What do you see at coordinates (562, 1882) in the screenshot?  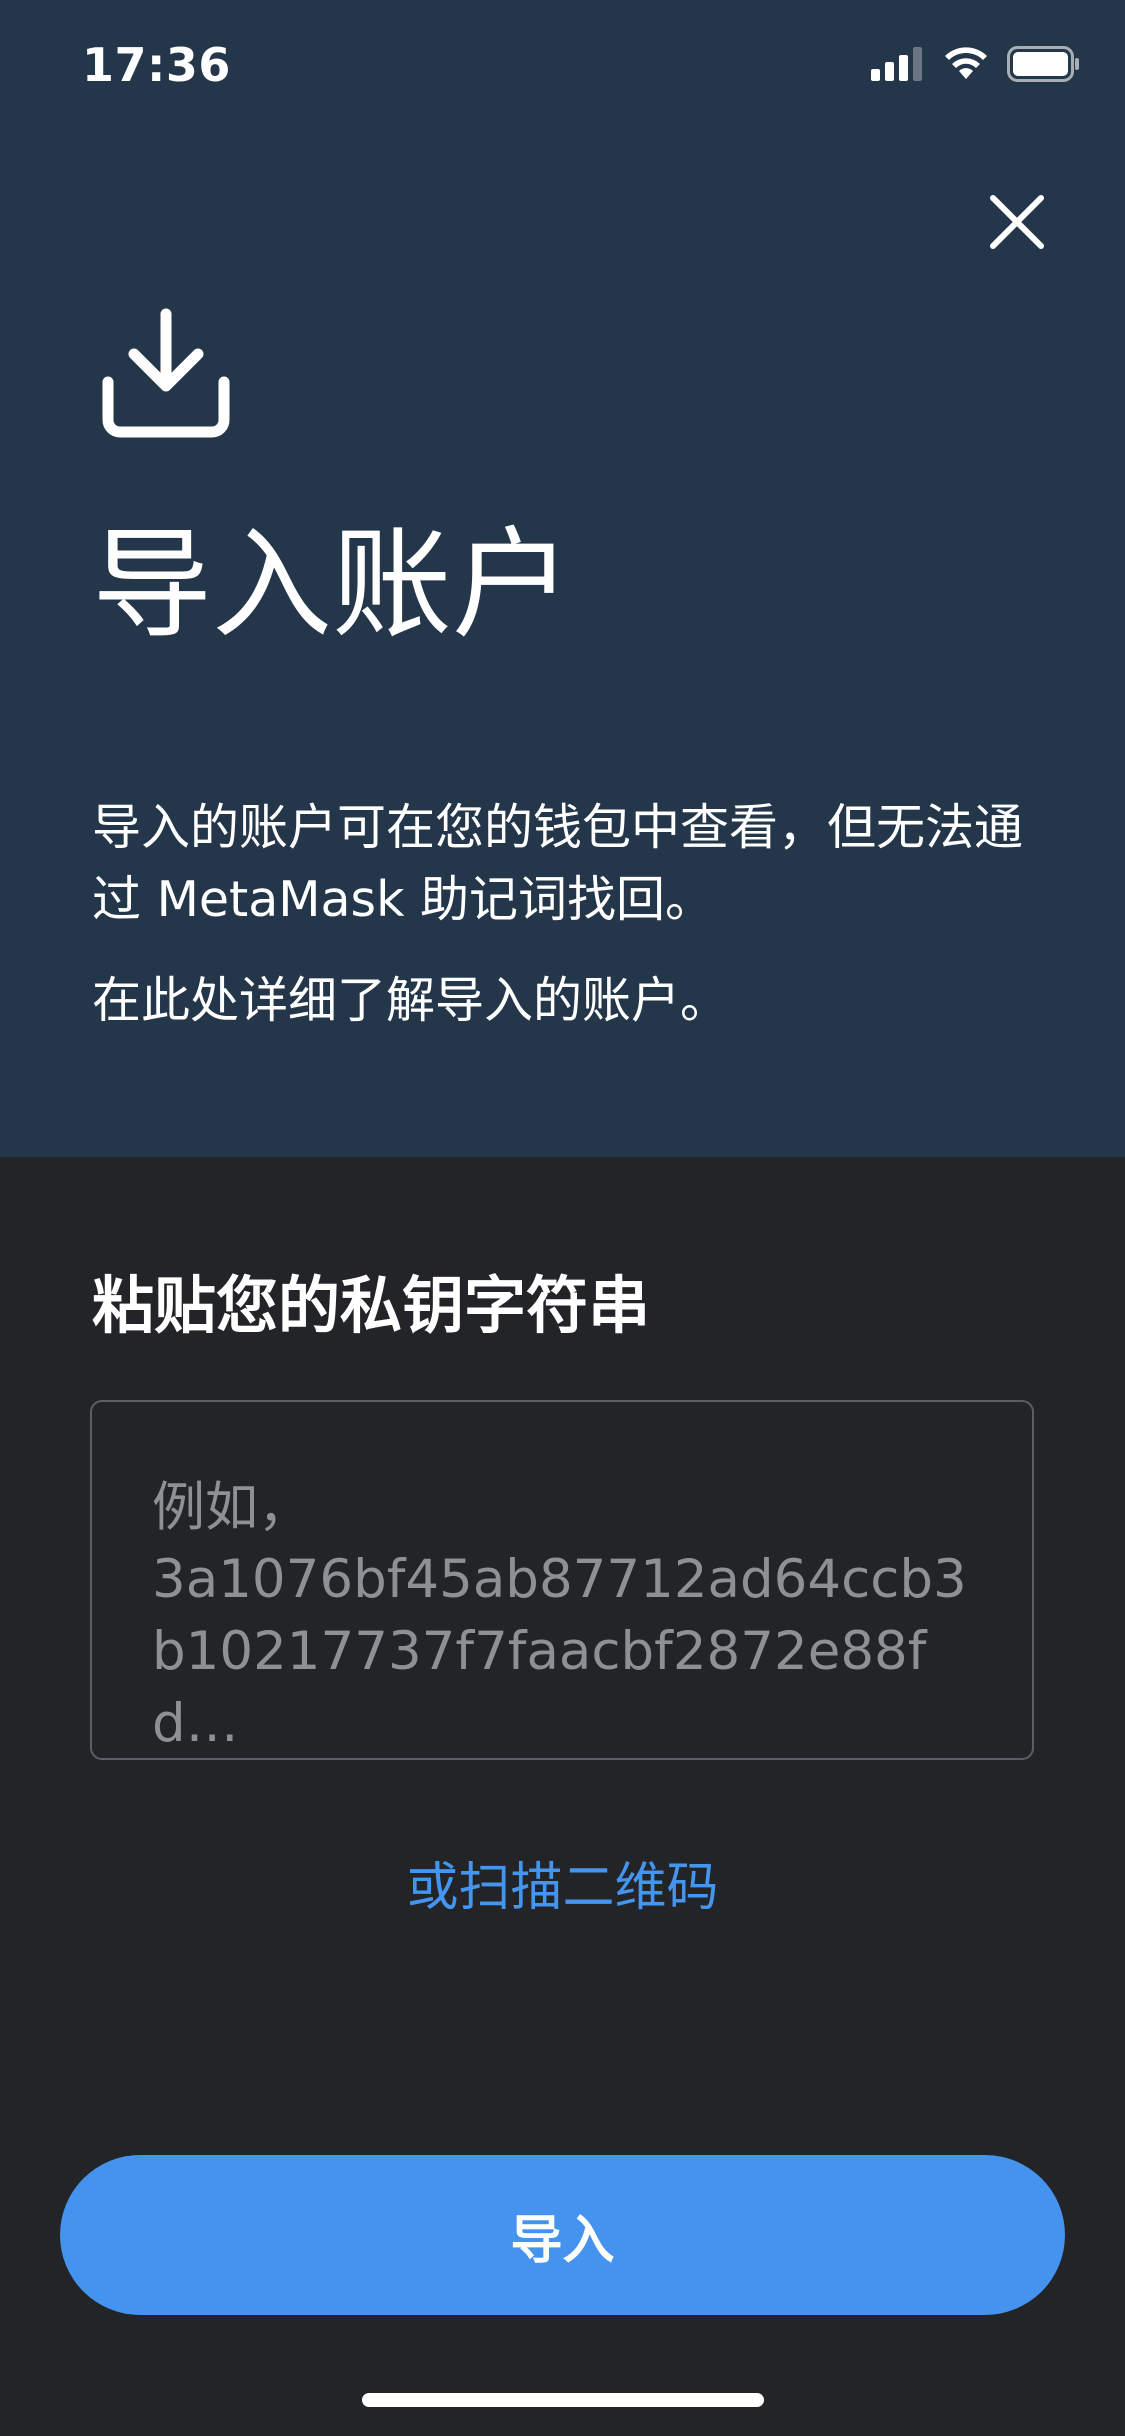 I see `scan-qr-code-link: 或扫描二维码` at bounding box center [562, 1882].